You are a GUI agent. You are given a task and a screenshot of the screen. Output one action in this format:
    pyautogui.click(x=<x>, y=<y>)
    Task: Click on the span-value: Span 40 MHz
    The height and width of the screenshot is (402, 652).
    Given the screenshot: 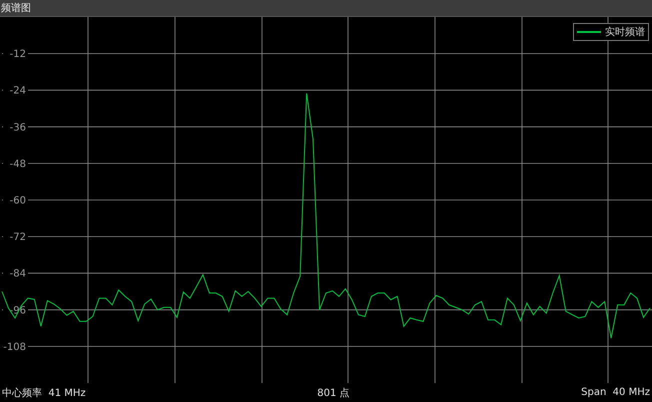 What is the action you would take?
    pyautogui.click(x=615, y=392)
    